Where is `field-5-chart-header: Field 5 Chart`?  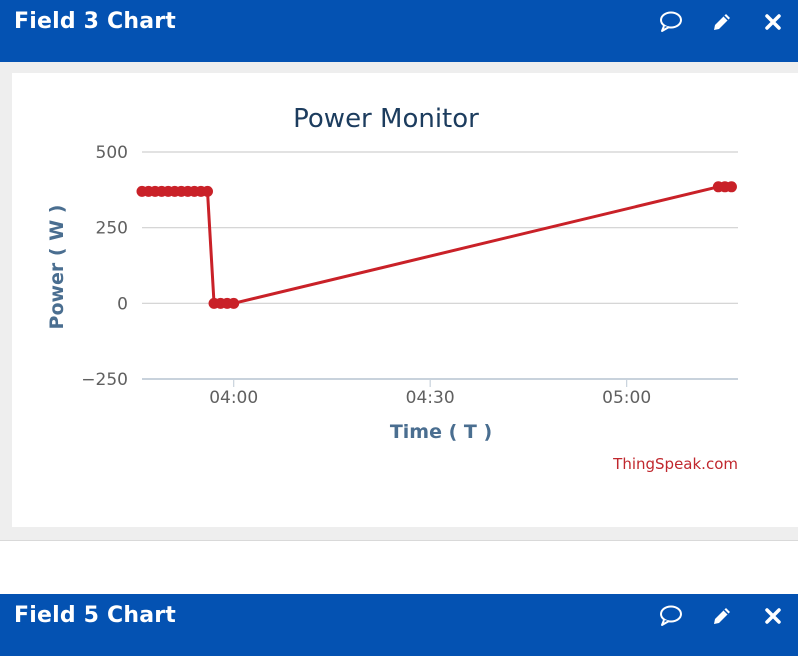
field-5-chart-header: Field 5 Chart is located at coordinates (399, 625).